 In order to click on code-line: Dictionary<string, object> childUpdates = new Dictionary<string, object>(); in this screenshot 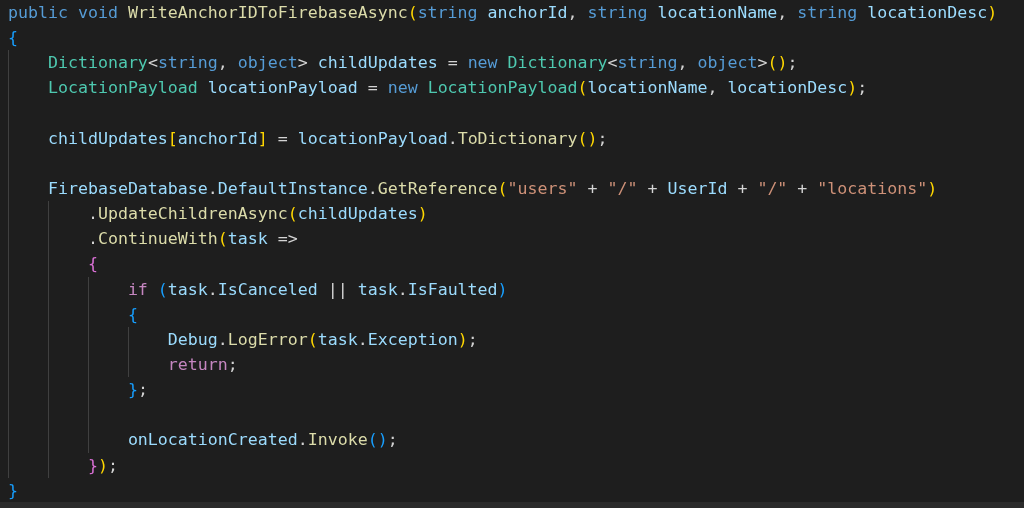, I will do `click(422, 63)`.